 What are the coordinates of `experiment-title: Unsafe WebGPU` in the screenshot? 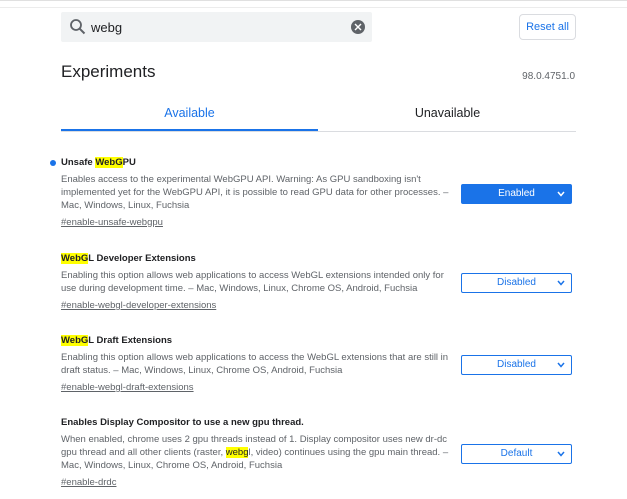 It's located at (98, 162).